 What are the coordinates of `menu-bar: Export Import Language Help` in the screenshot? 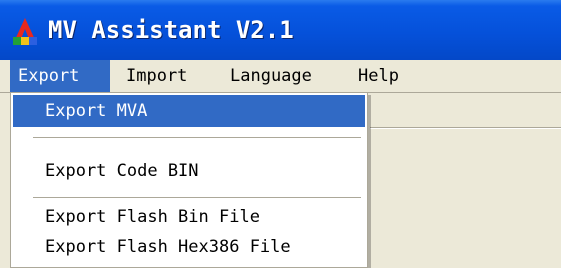 It's located at (280, 76).